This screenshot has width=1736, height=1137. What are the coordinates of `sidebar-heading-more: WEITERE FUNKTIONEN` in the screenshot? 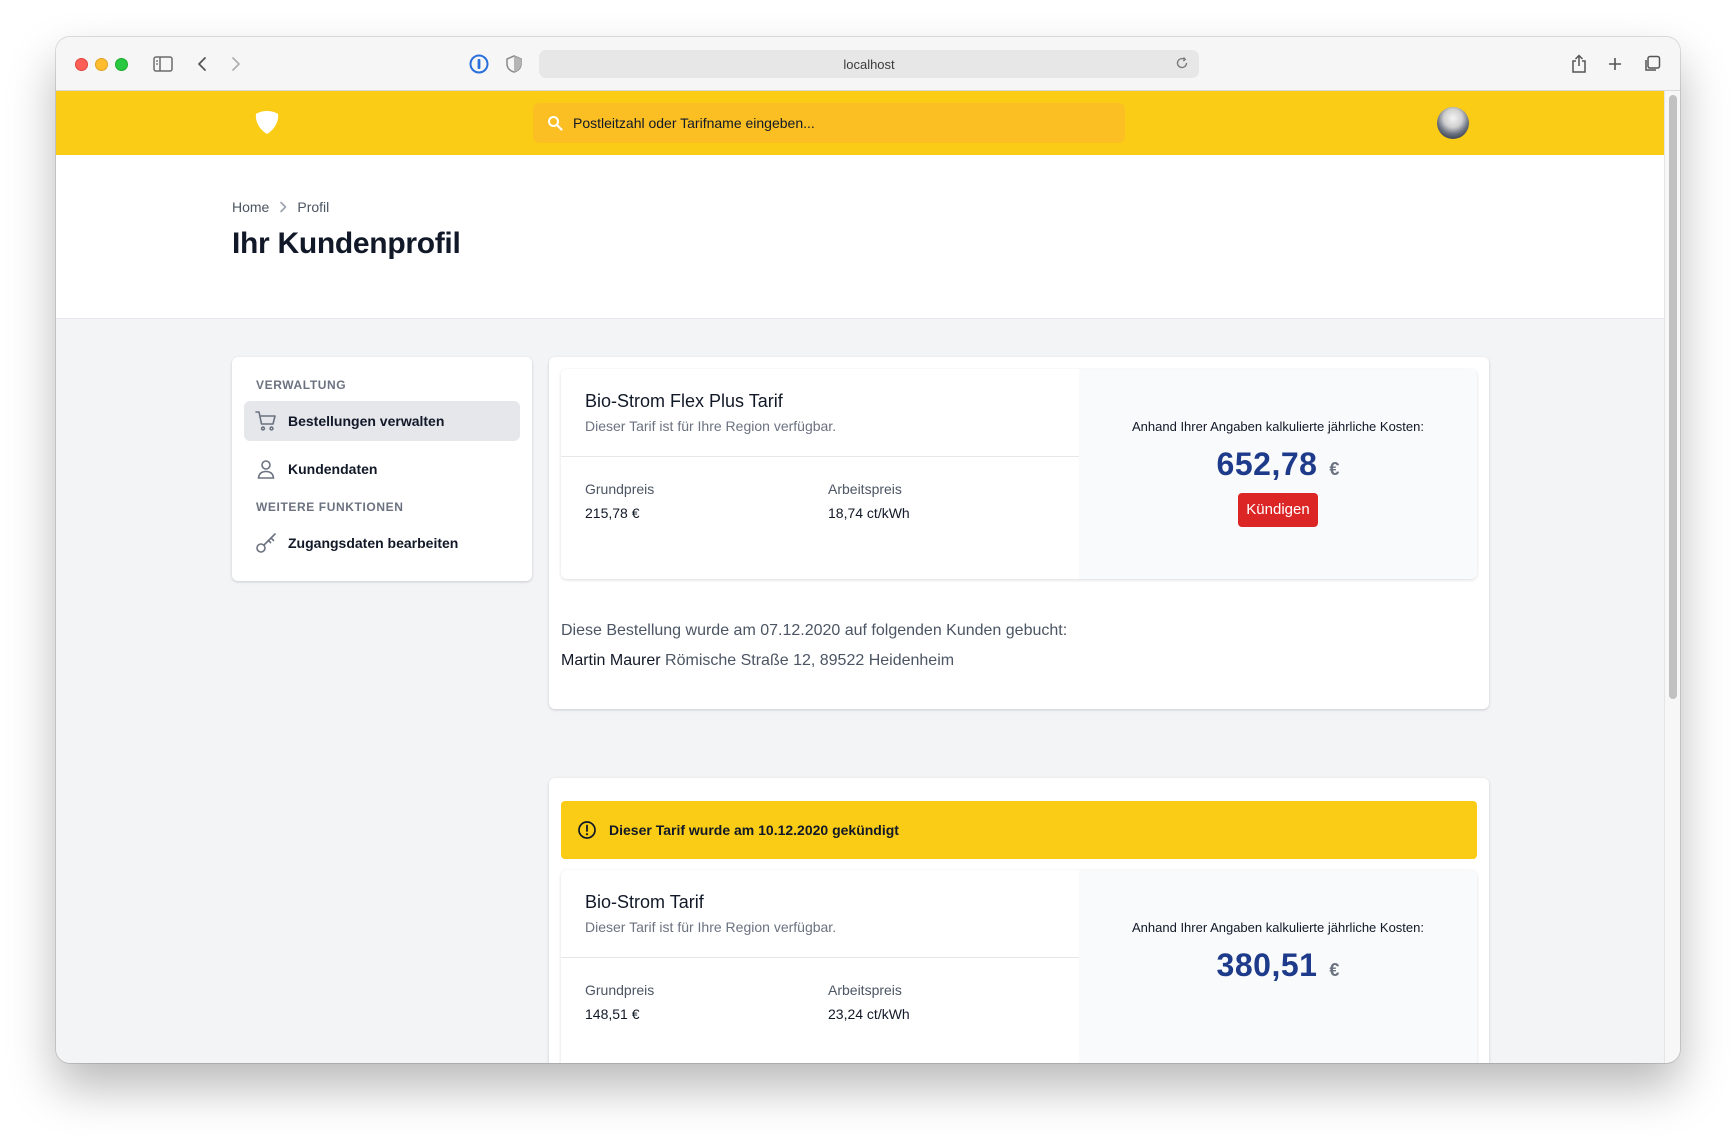 It's located at (330, 507).